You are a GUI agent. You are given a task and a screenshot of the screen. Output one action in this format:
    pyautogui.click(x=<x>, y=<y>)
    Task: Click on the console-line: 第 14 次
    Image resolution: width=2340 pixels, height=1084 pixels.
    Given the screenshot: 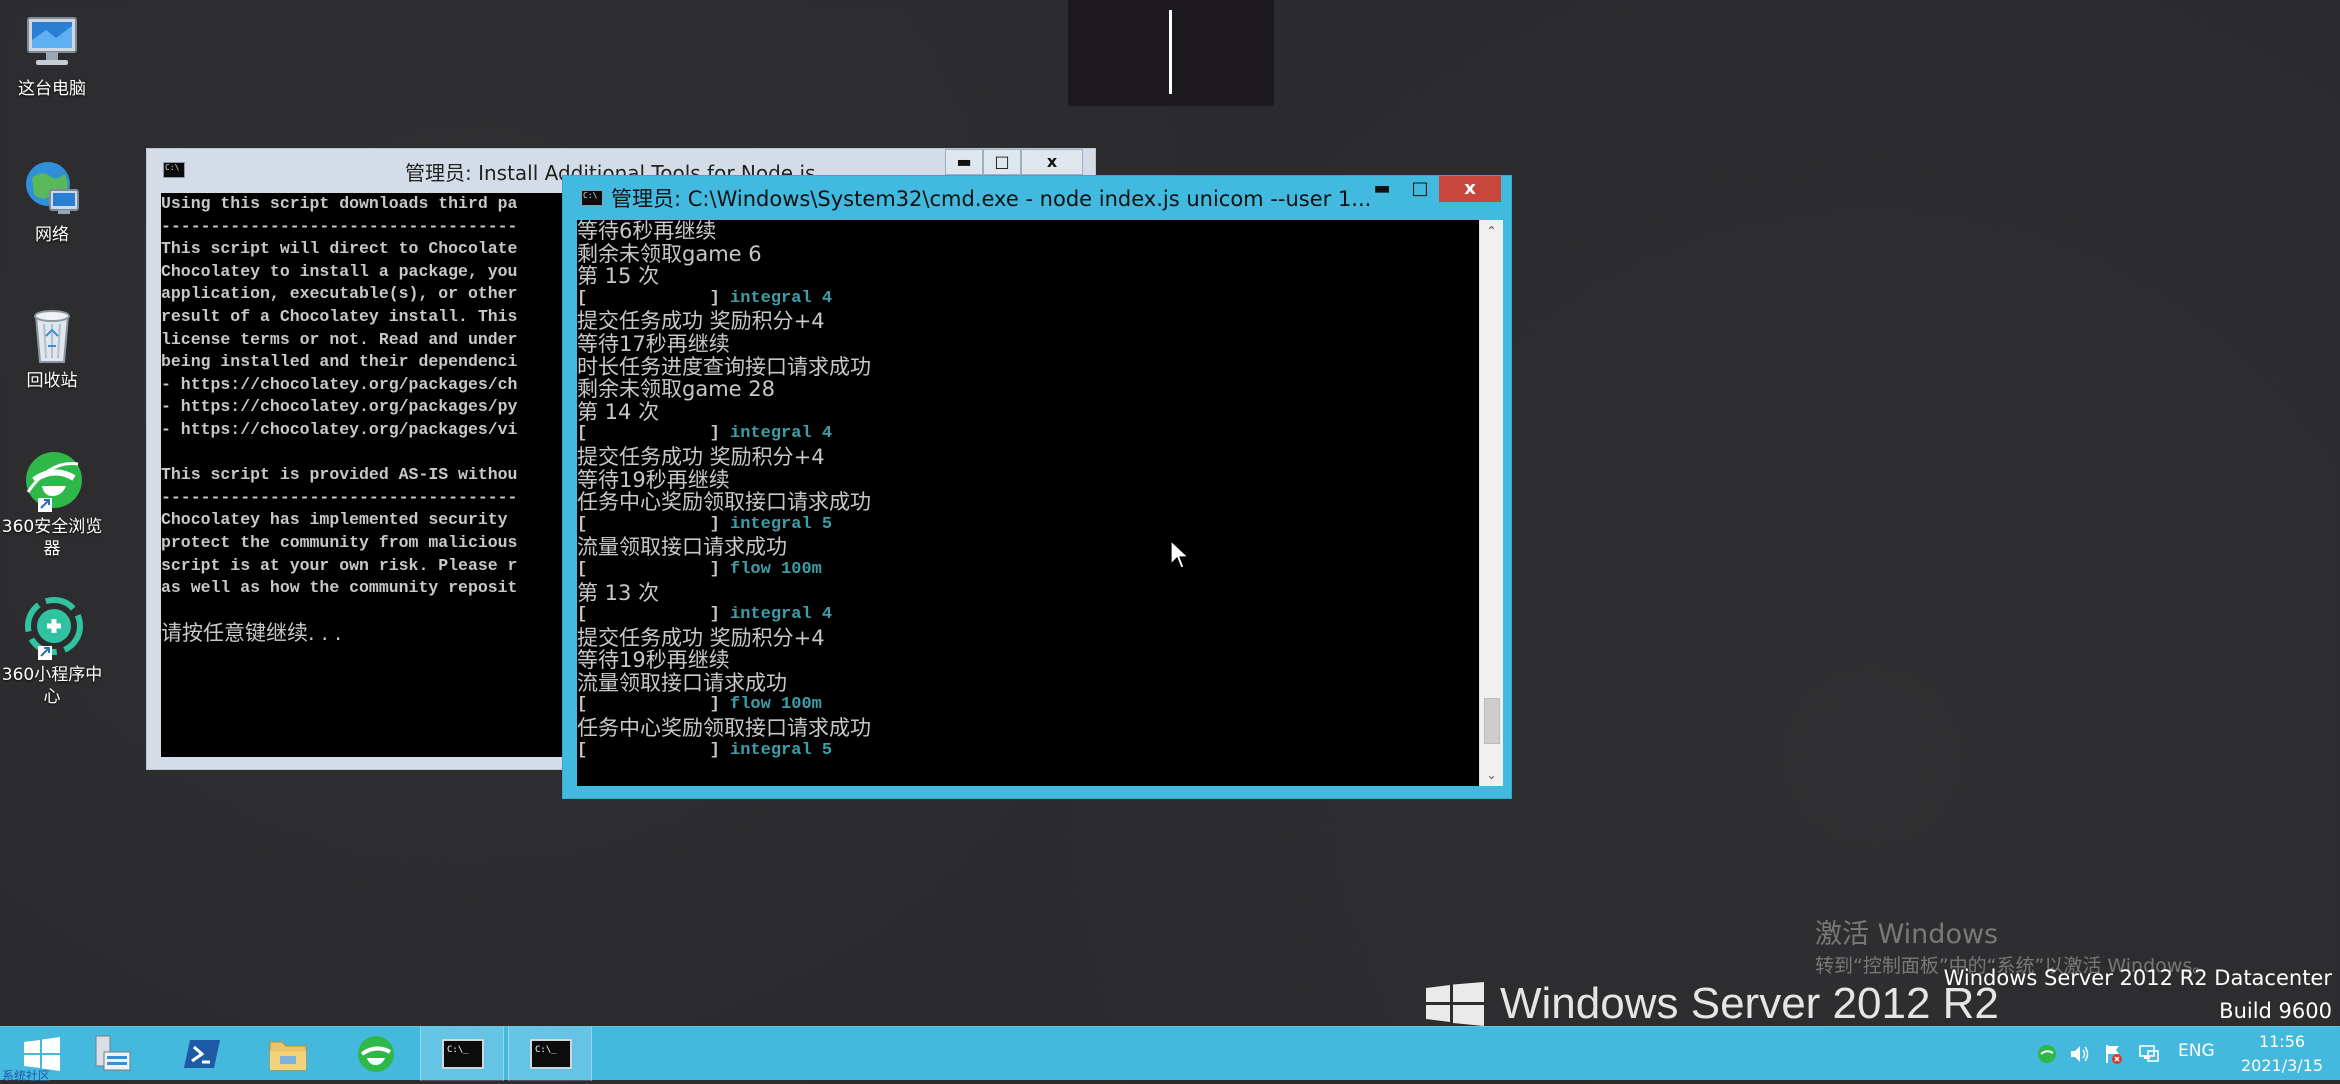 What is the action you would take?
    pyautogui.click(x=1028, y=411)
    